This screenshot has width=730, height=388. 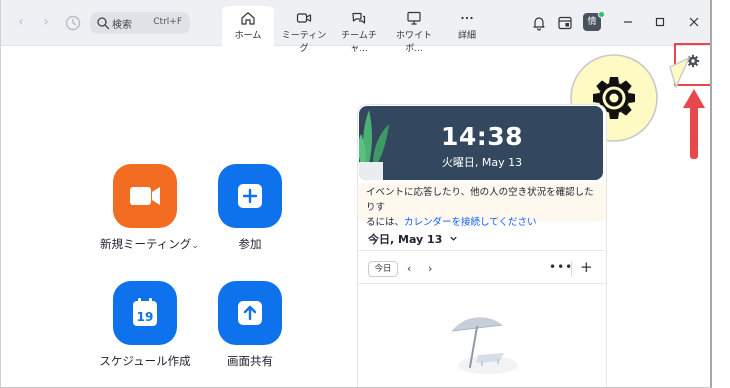 I want to click on search-placeholder: 検索, so click(x=122, y=25).